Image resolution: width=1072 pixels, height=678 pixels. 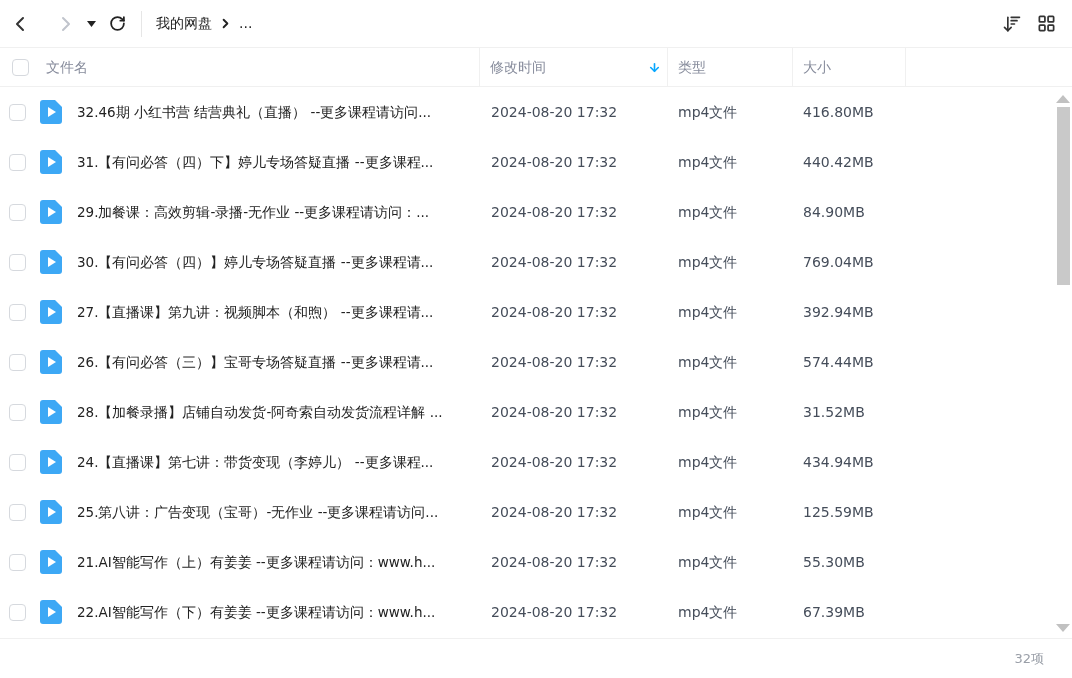 What do you see at coordinates (184, 23) in the screenshot?
I see `breadcrumb-item: 我的网盘` at bounding box center [184, 23].